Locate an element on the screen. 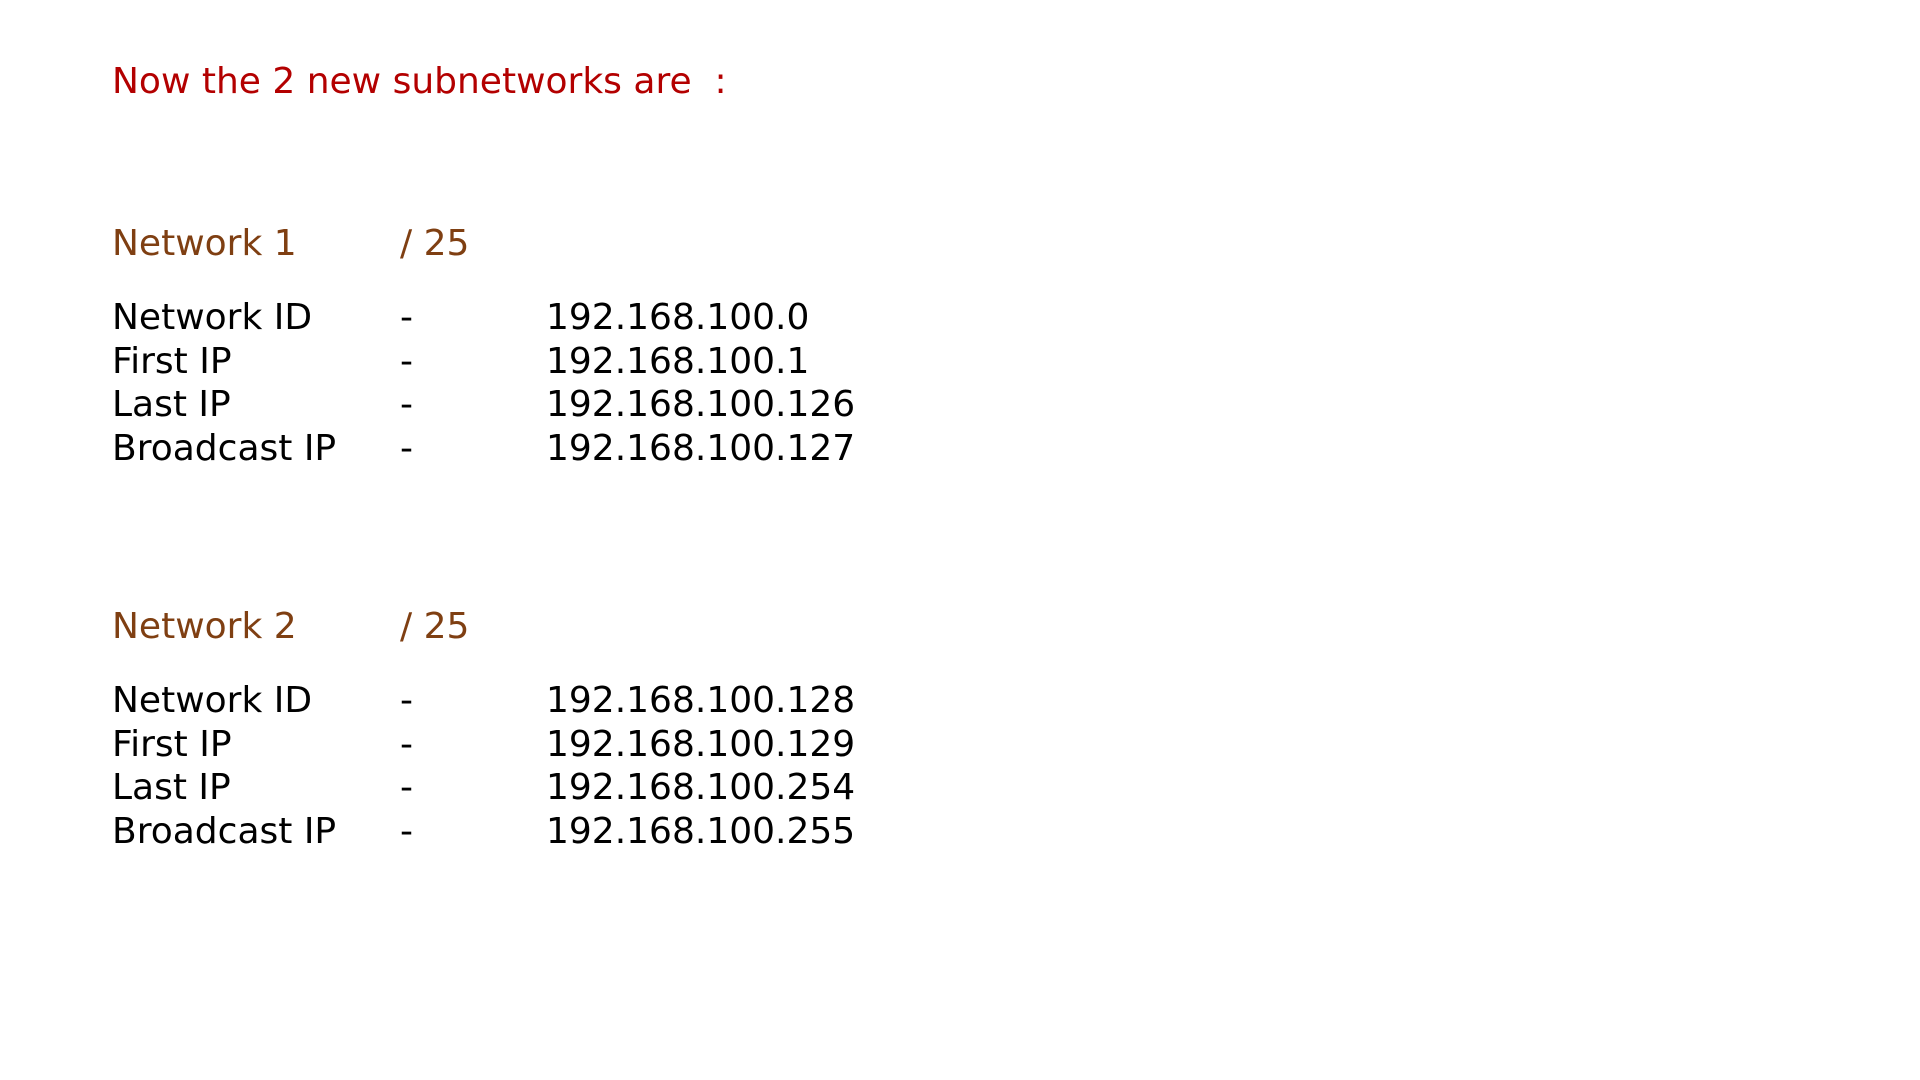 The width and height of the screenshot is (1920, 1080). network-title: Network 2 / 25 is located at coordinates (562, 627).